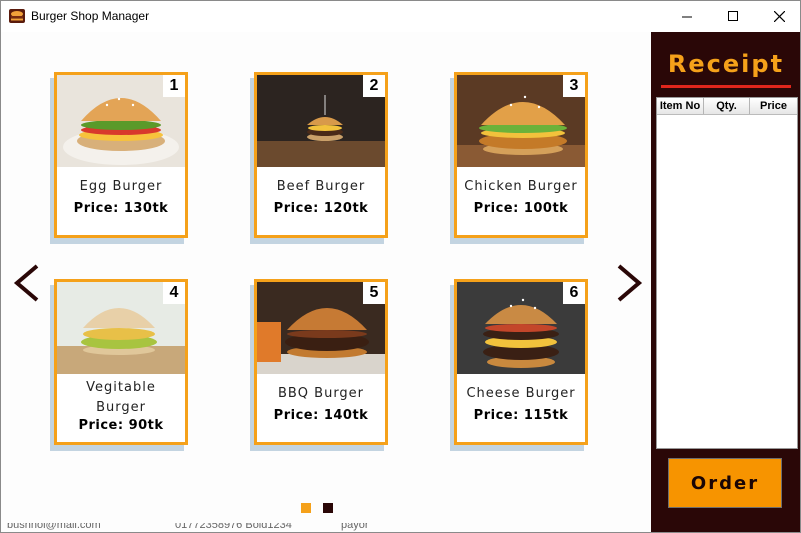  What do you see at coordinates (374, 86) in the screenshot?
I see `item-number-badge: 2` at bounding box center [374, 86].